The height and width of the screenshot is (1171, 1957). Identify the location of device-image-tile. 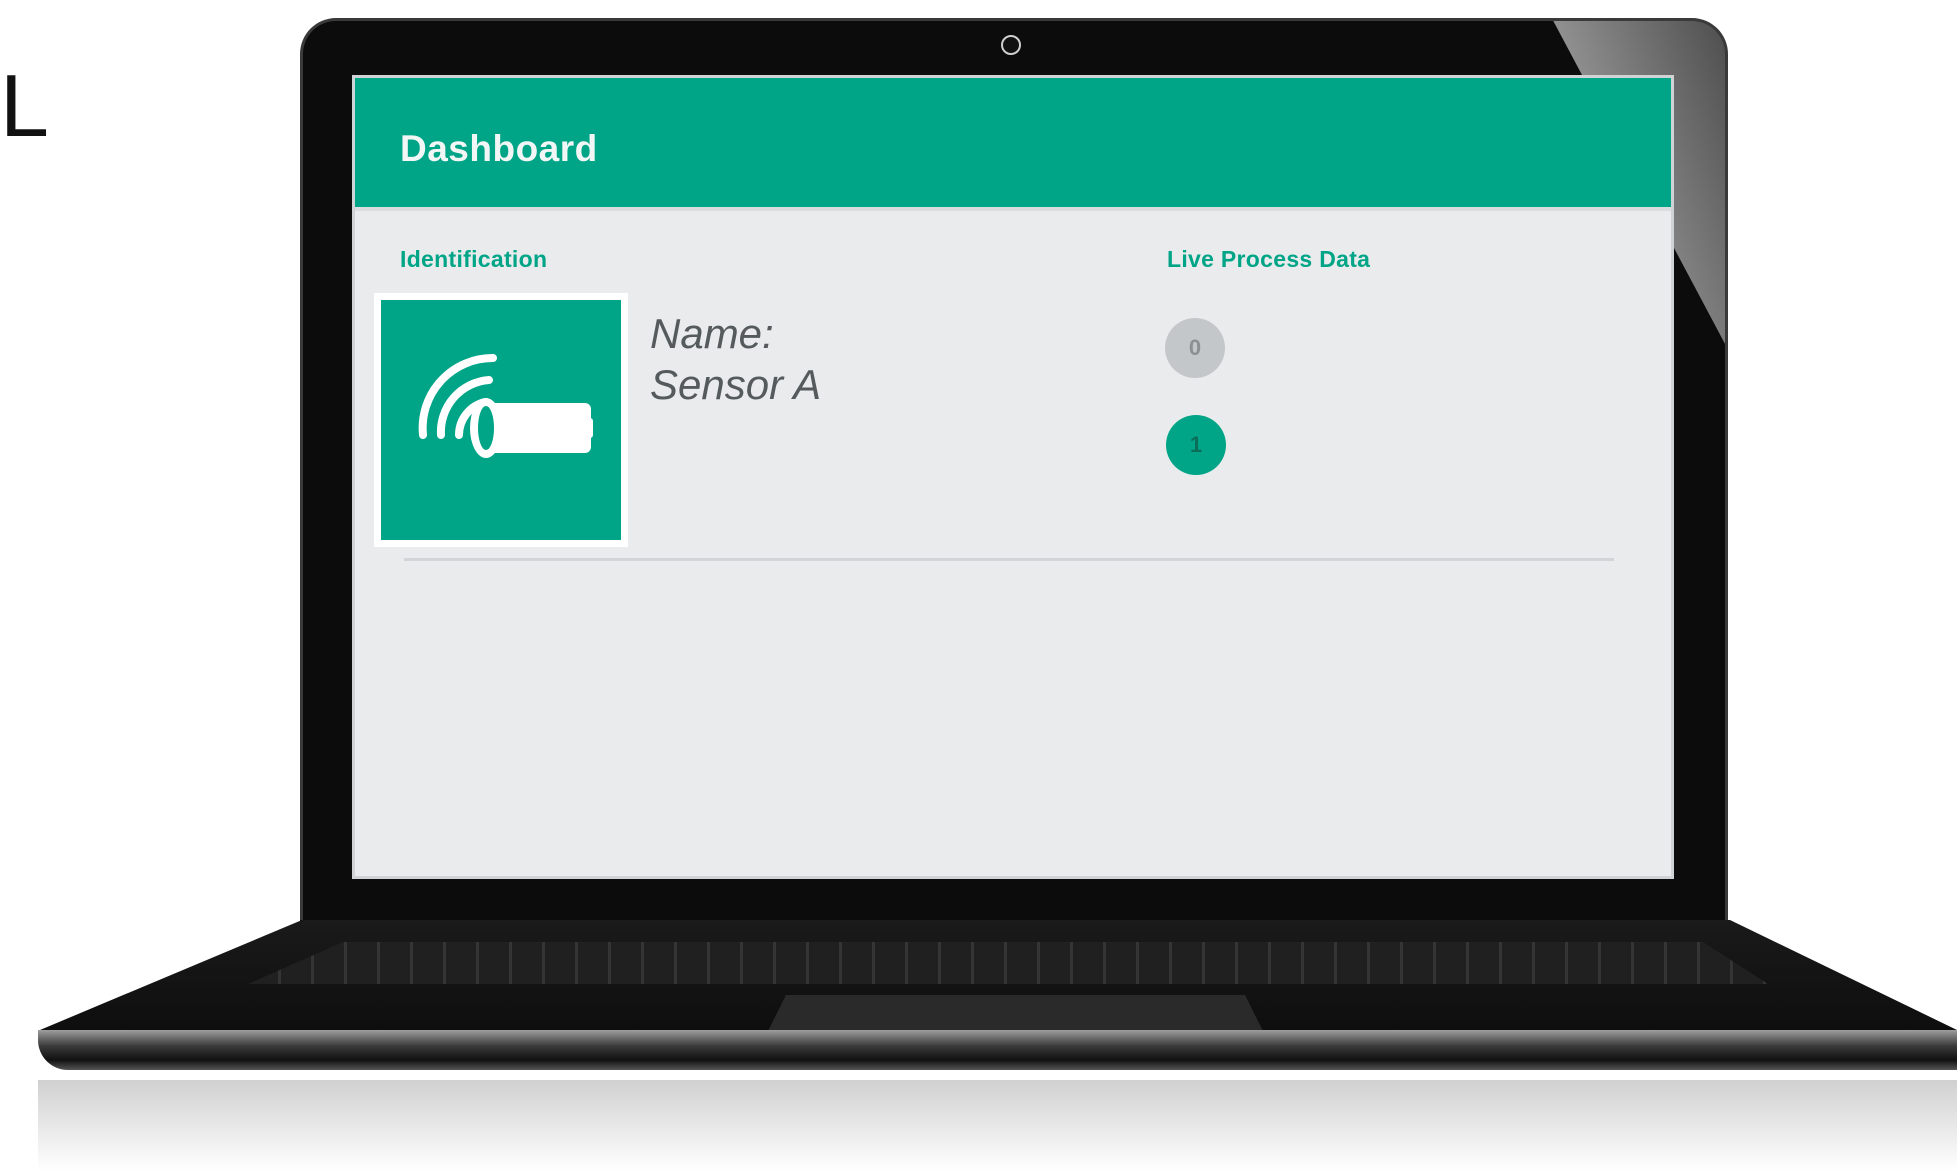
(501, 420).